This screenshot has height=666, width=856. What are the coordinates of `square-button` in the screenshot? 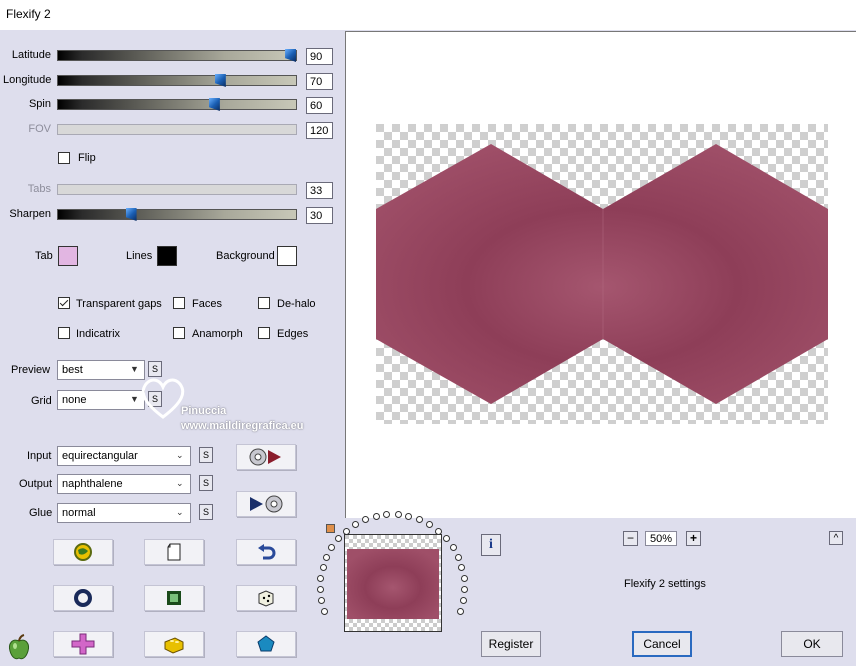 It's located at (174, 598).